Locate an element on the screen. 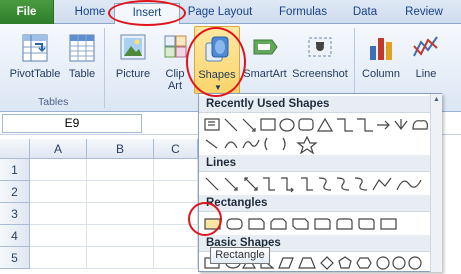 This screenshot has width=461, height=274. tab-page-layout: Page Layout is located at coordinates (220, 13).